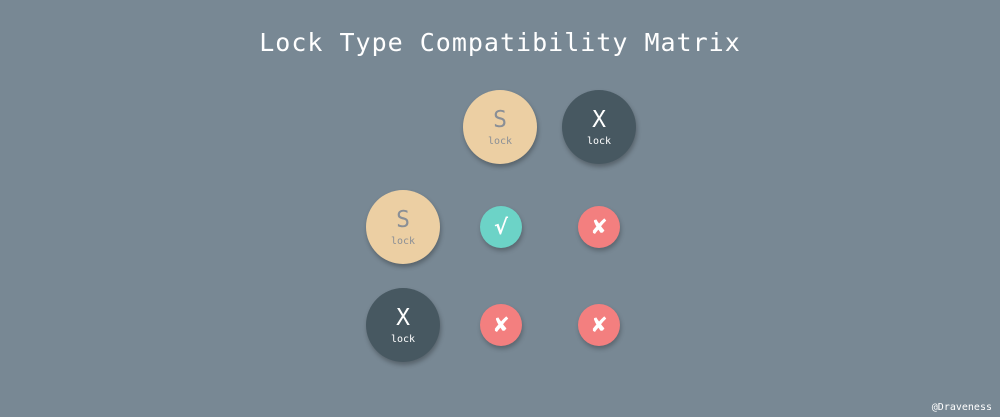 The height and width of the screenshot is (417, 1000). I want to click on cell-s-x-incompatible: ✘, so click(599, 227).